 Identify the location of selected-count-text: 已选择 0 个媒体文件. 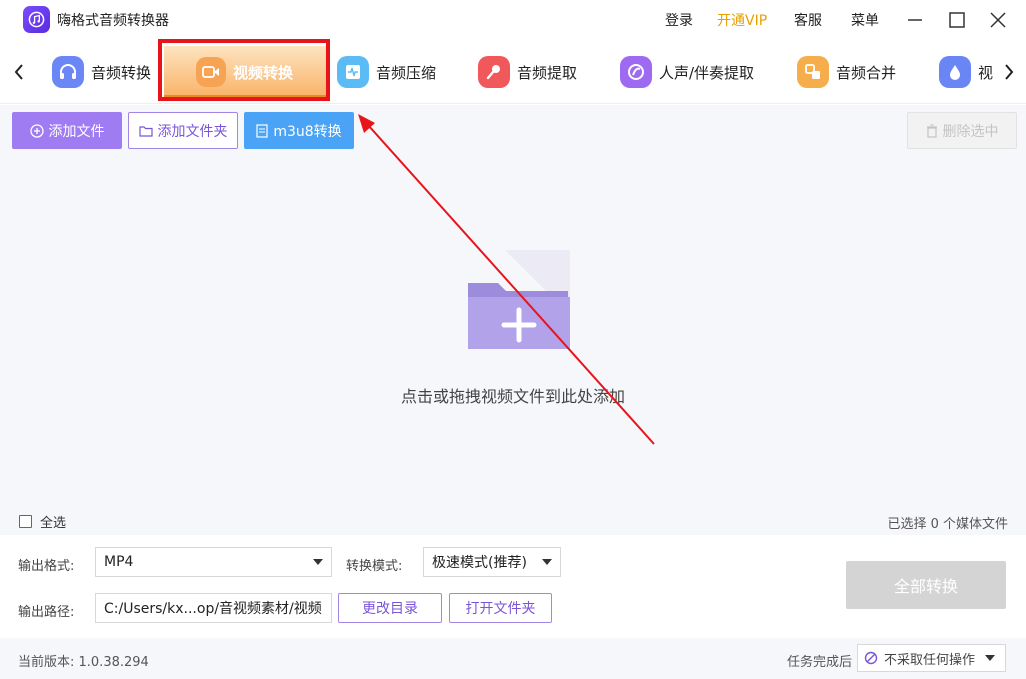
(947, 524).